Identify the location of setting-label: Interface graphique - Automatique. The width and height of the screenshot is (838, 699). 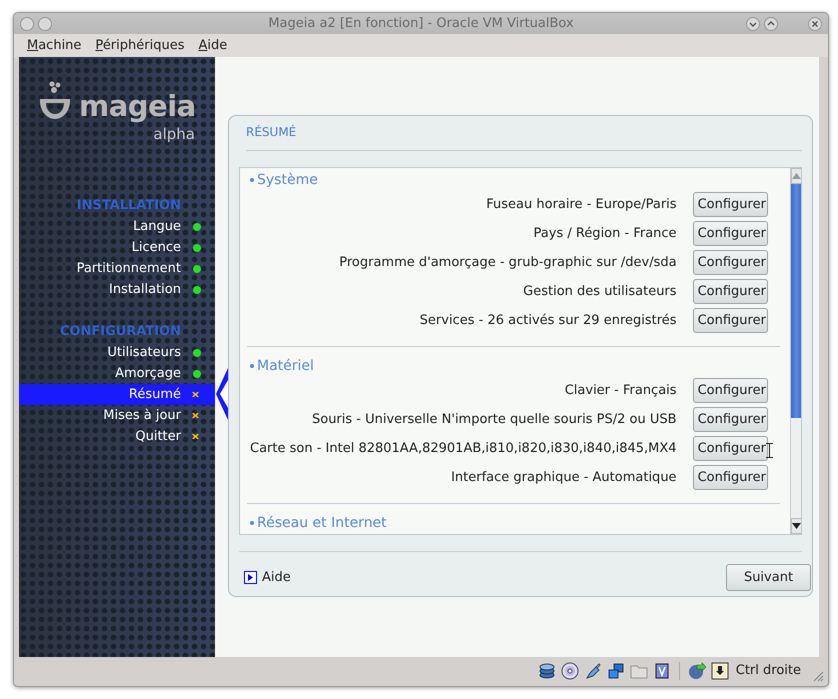
(564, 477).